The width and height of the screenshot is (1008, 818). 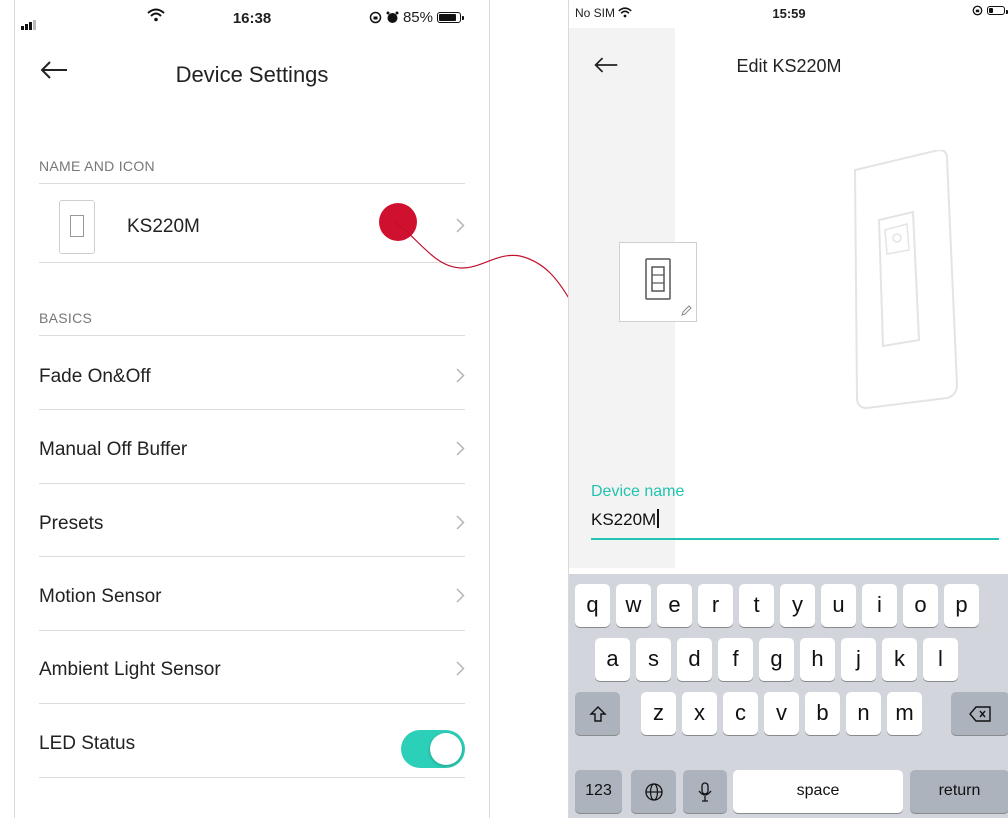 I want to click on key-h: h, so click(x=817, y=659).